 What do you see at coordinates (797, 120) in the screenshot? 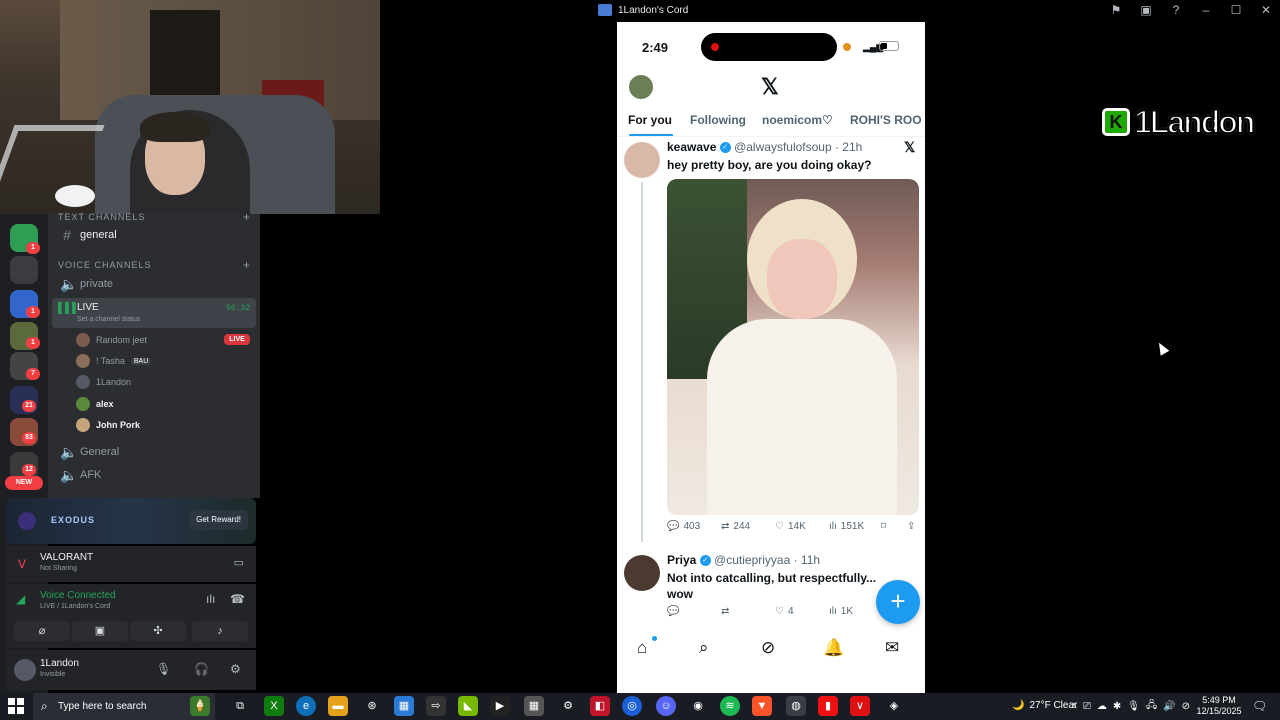
I see `tab-list: noemicom♡` at bounding box center [797, 120].